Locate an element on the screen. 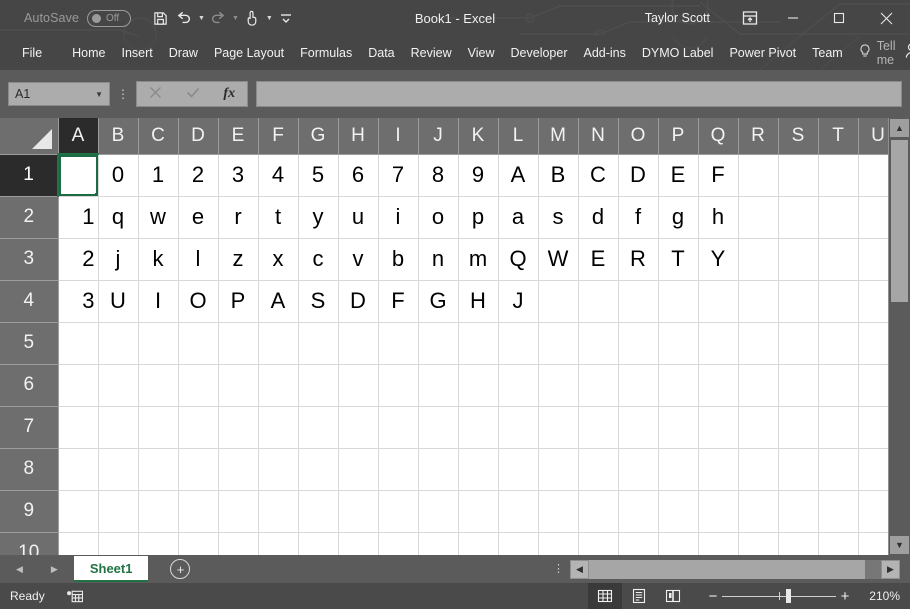 The image size is (910, 609). tab-power-pivot: Power Pivot is located at coordinates (762, 53).